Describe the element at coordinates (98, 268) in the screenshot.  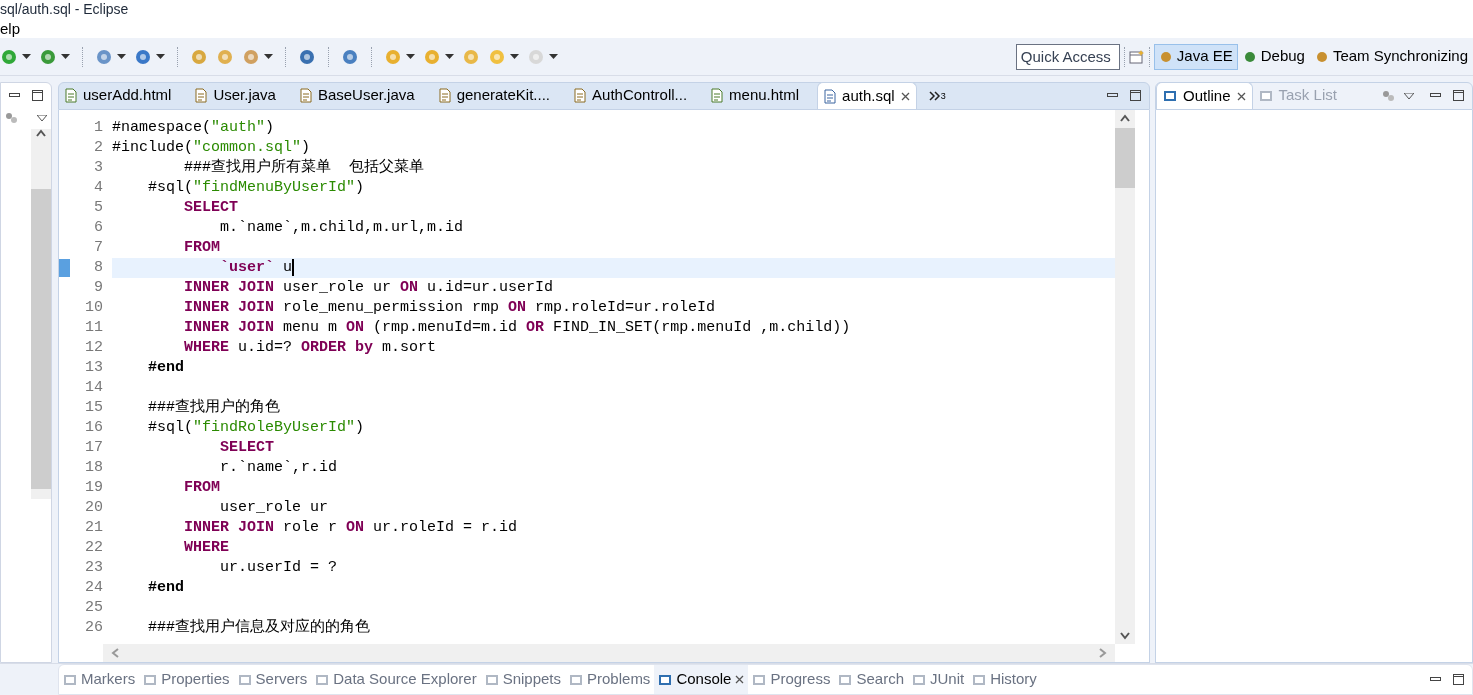
I see `line-number: 8` at that location.